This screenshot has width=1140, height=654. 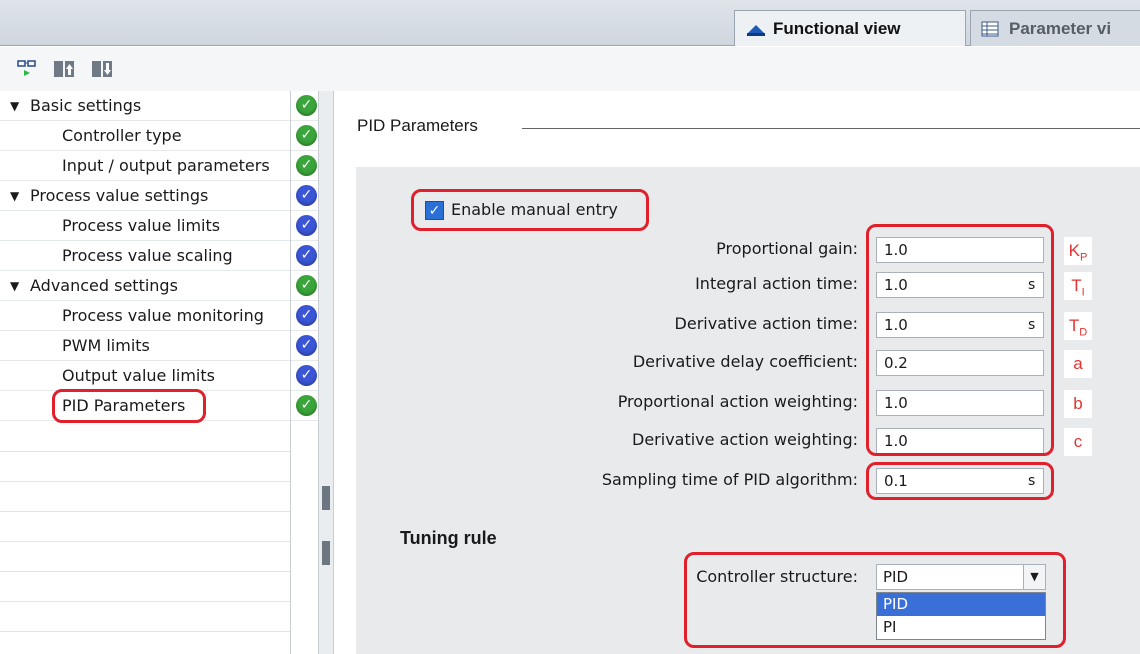 I want to click on controller-structure-select: PID ▼, so click(x=961, y=577).